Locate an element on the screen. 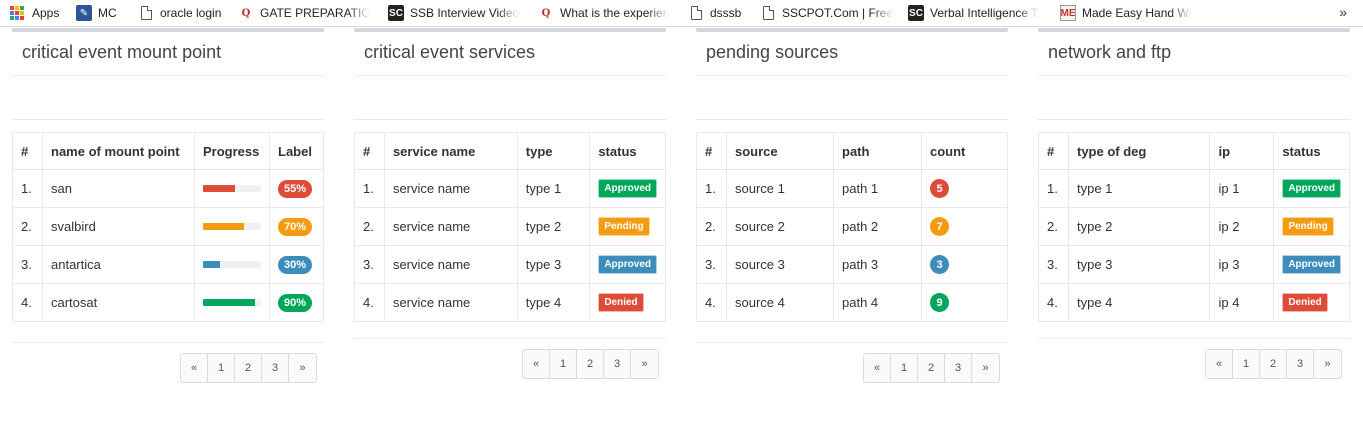  column-header: service name is located at coordinates (450, 151).